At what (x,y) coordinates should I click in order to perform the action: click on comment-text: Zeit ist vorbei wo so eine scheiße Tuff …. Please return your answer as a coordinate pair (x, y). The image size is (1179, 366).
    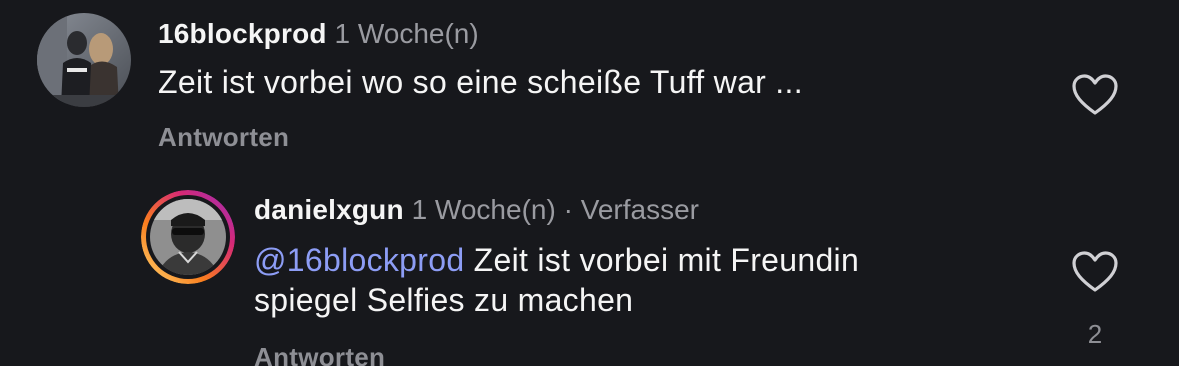
    Looking at the image, I should click on (480, 82).